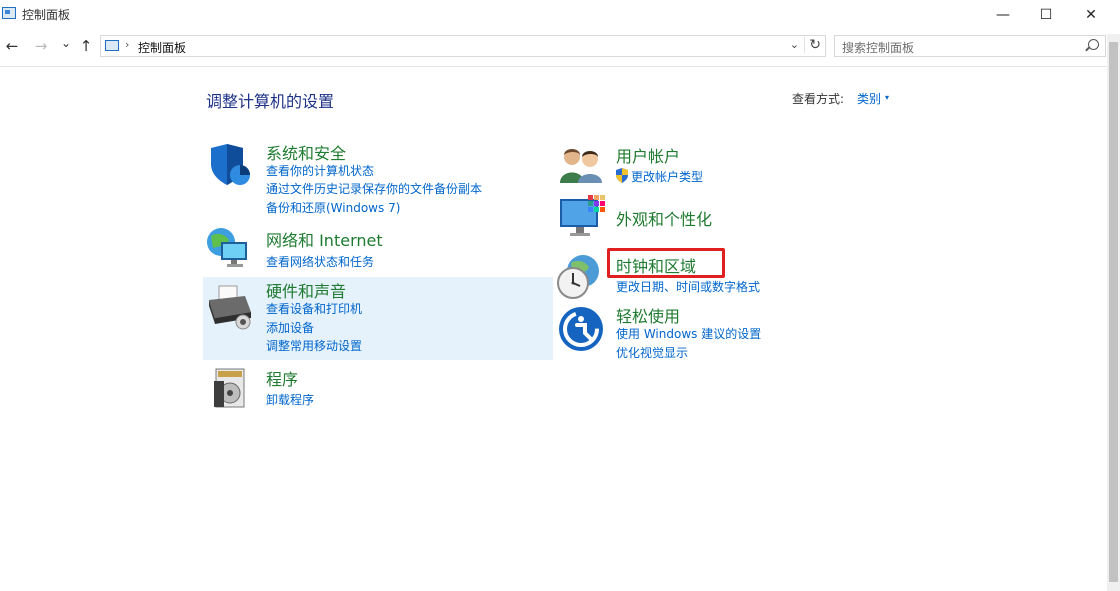  I want to click on category-title-hardware: 硬件和声音, so click(306, 290).